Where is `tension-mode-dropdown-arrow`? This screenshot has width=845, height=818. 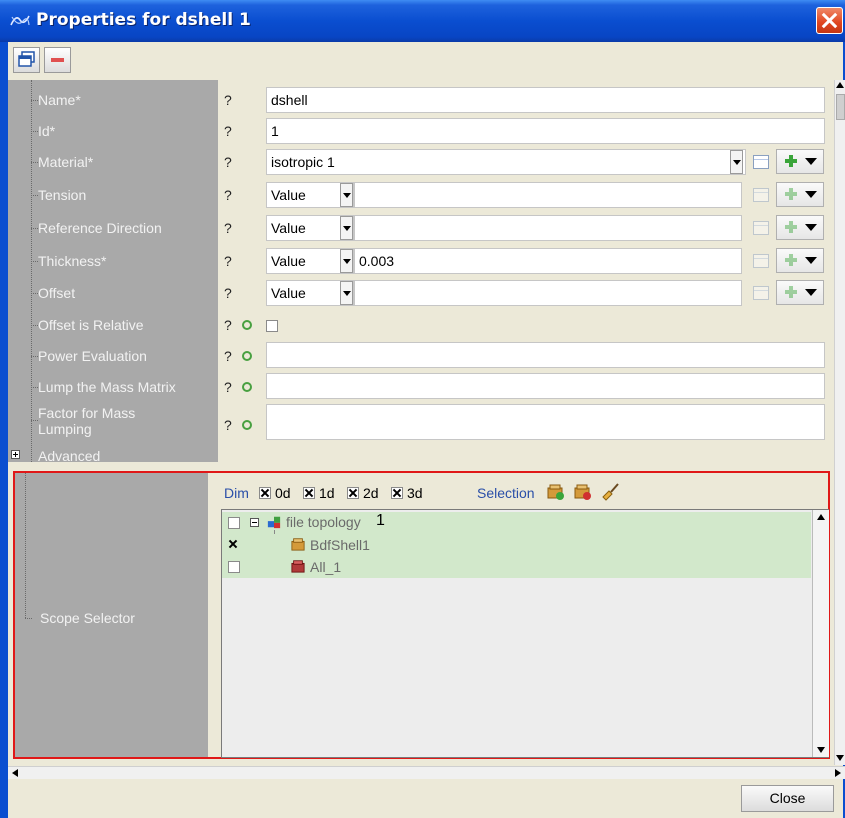
tension-mode-dropdown-arrow is located at coordinates (346, 195).